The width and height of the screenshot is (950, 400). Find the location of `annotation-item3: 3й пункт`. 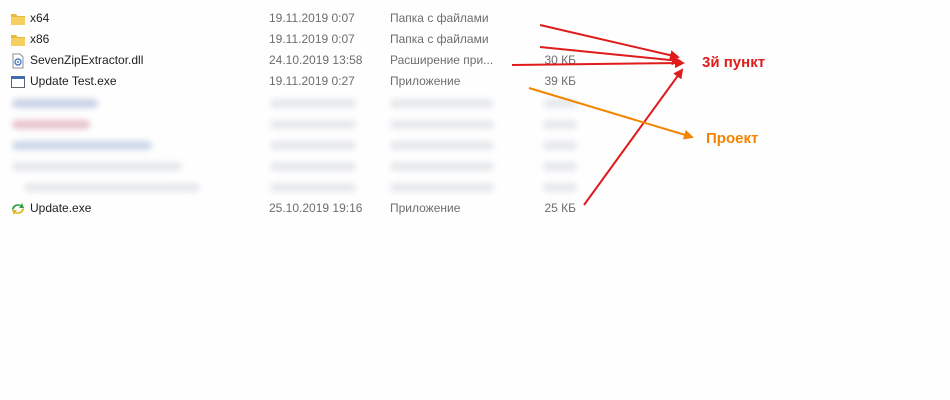

annotation-item3: 3й пункт is located at coordinates (734, 62).